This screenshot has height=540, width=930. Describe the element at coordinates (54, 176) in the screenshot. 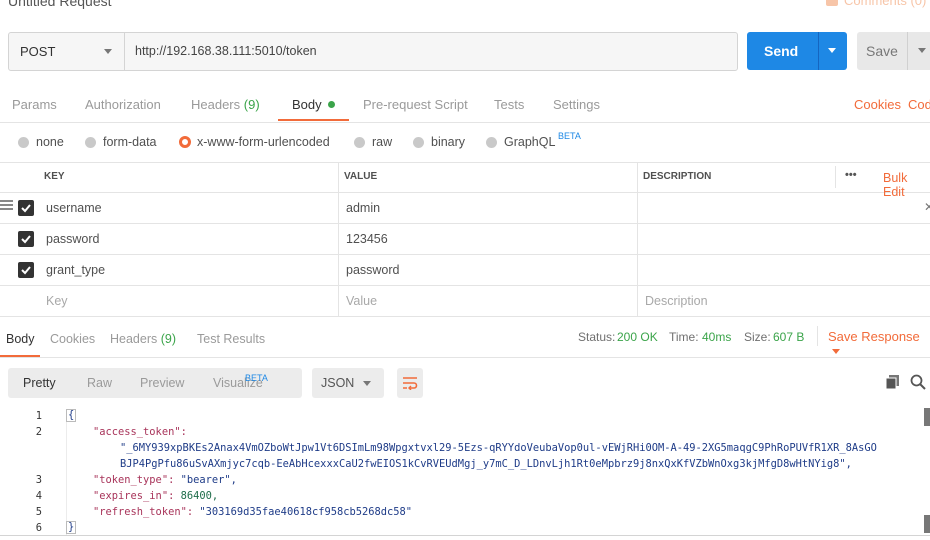

I see `column-header-key: KEY` at that location.